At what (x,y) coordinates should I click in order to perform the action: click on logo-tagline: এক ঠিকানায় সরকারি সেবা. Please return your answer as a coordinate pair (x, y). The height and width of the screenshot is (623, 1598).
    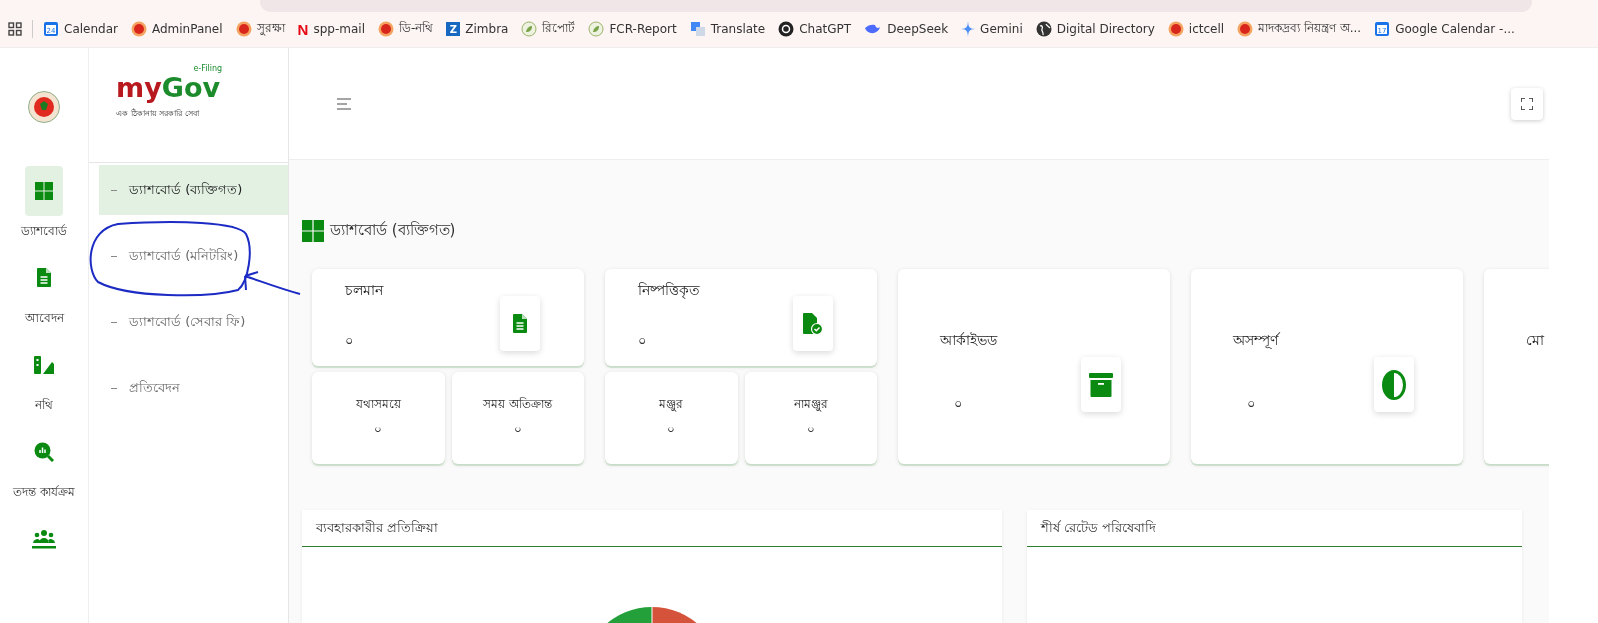
    Looking at the image, I should click on (158, 113).